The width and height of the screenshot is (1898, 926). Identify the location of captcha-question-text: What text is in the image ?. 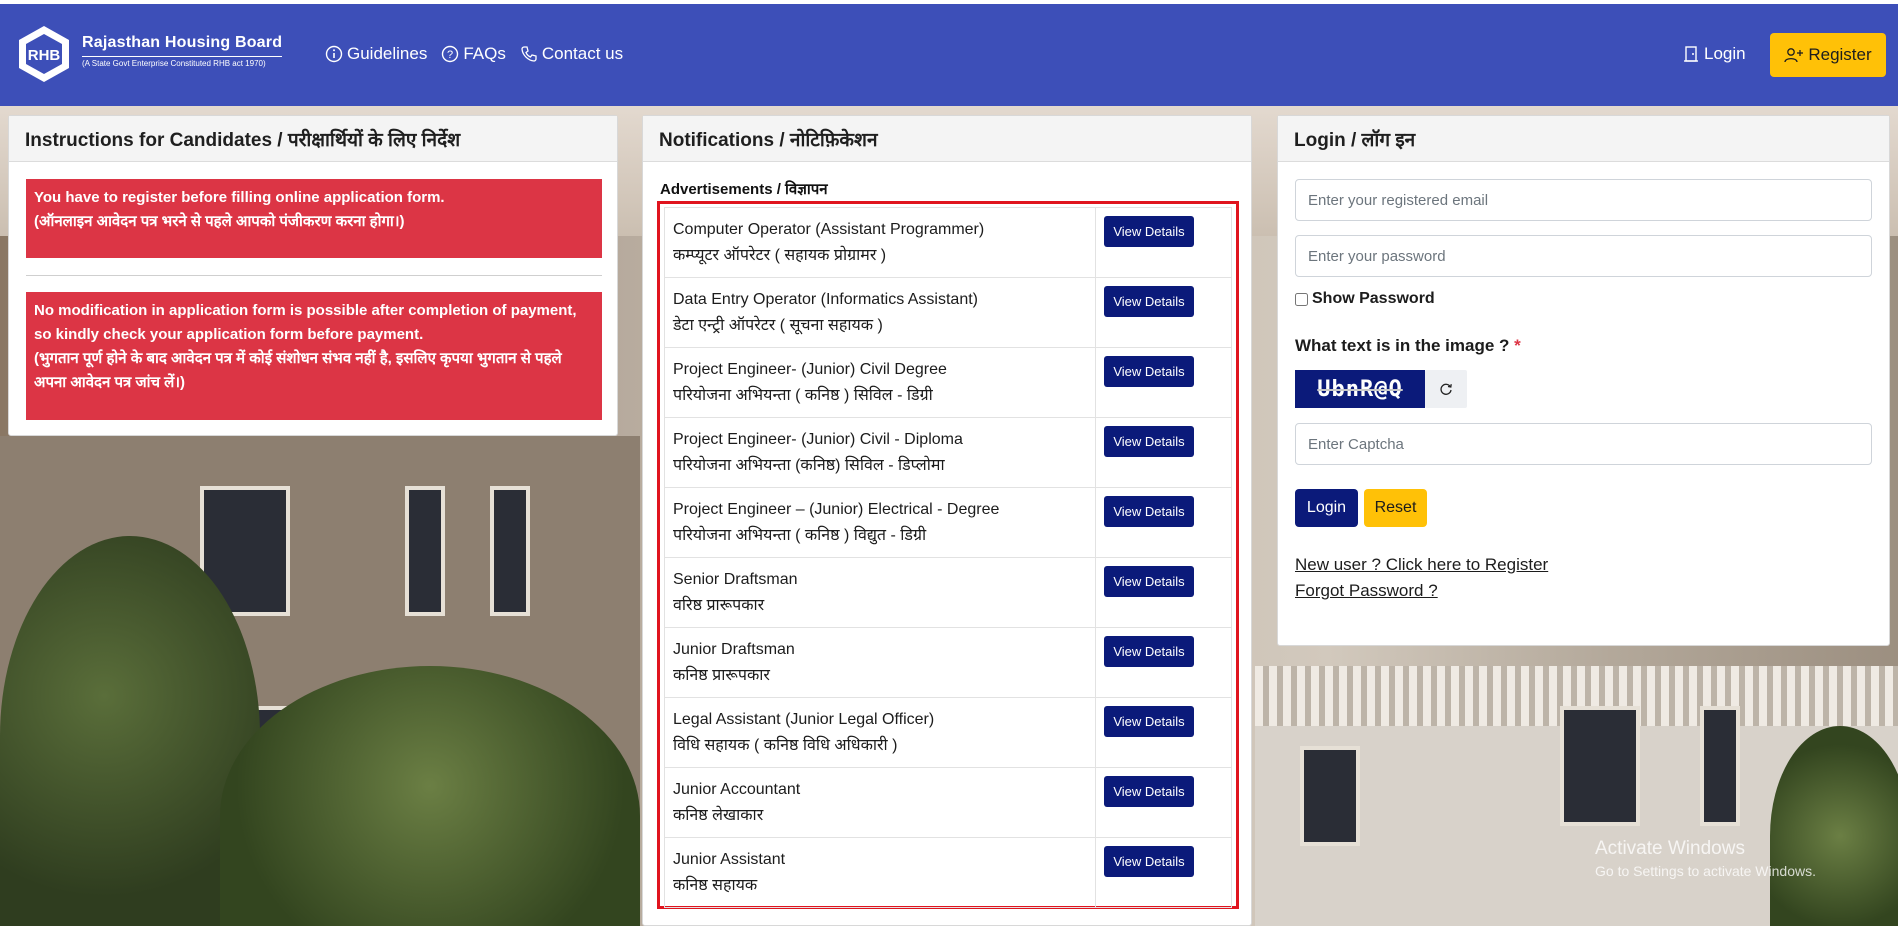
(1402, 345).